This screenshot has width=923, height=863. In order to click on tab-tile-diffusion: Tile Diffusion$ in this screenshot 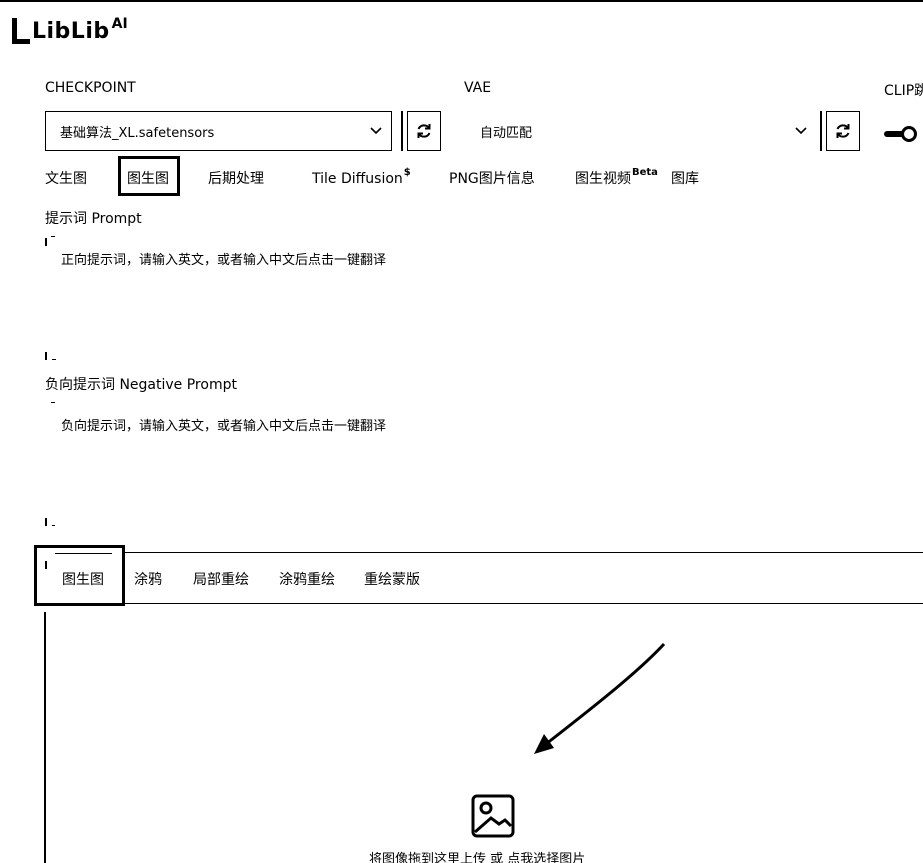, I will do `click(361, 177)`.